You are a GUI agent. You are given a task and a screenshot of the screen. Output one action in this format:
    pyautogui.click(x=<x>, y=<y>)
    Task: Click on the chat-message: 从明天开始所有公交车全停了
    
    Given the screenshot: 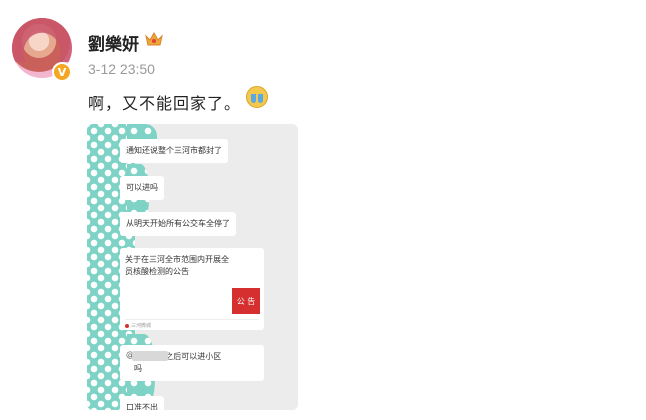 What is the action you would take?
    pyautogui.click(x=178, y=224)
    